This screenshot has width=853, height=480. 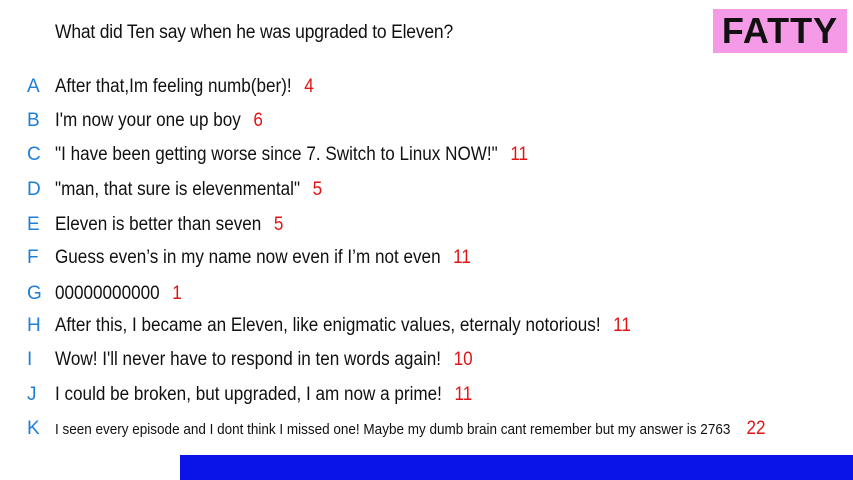 I want to click on answer-row-g: G 00000000000 1, so click(x=426, y=294).